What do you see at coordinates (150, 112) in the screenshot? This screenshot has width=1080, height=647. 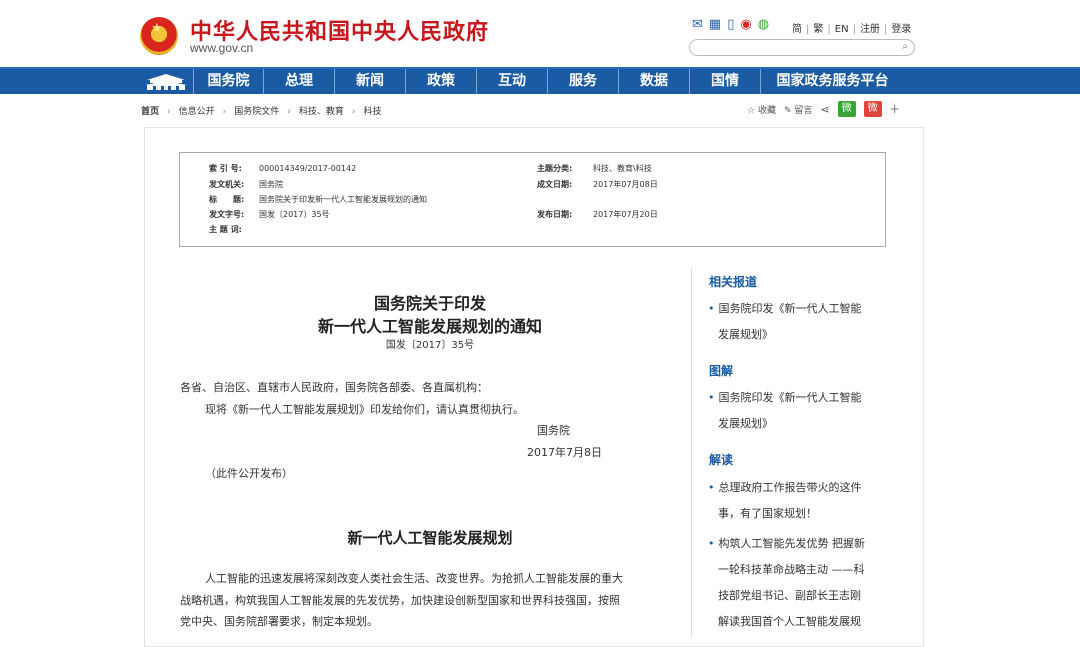 I see `breadcrumb-home: 首页` at bounding box center [150, 112].